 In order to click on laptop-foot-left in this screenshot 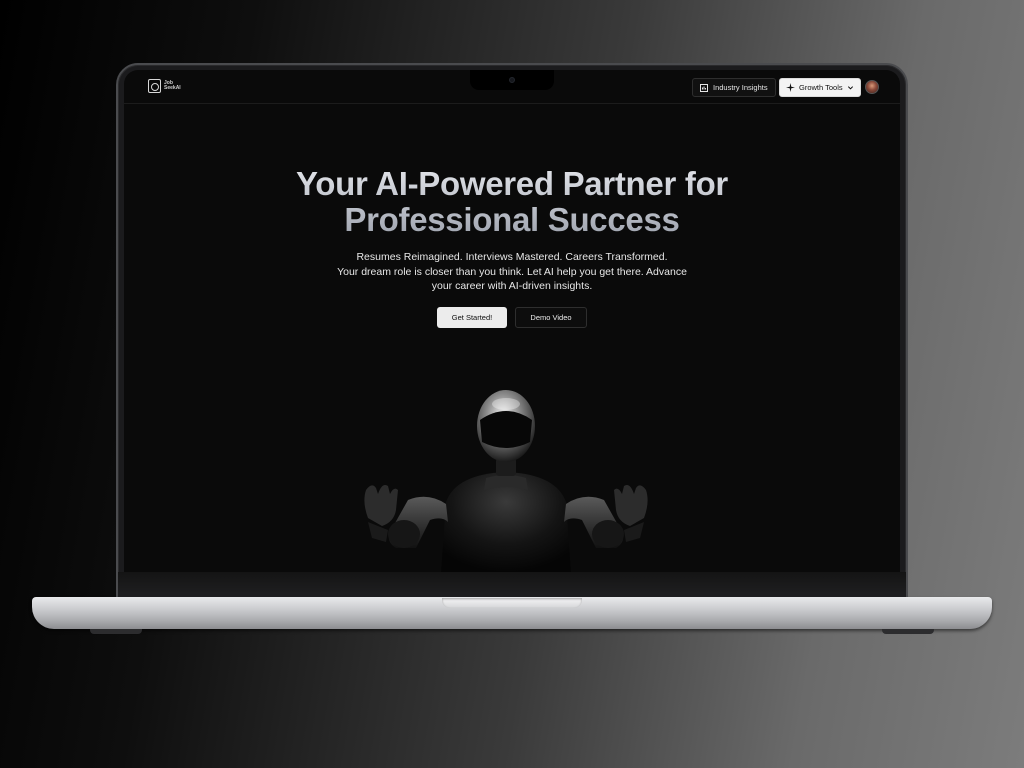, I will do `click(116, 631)`.